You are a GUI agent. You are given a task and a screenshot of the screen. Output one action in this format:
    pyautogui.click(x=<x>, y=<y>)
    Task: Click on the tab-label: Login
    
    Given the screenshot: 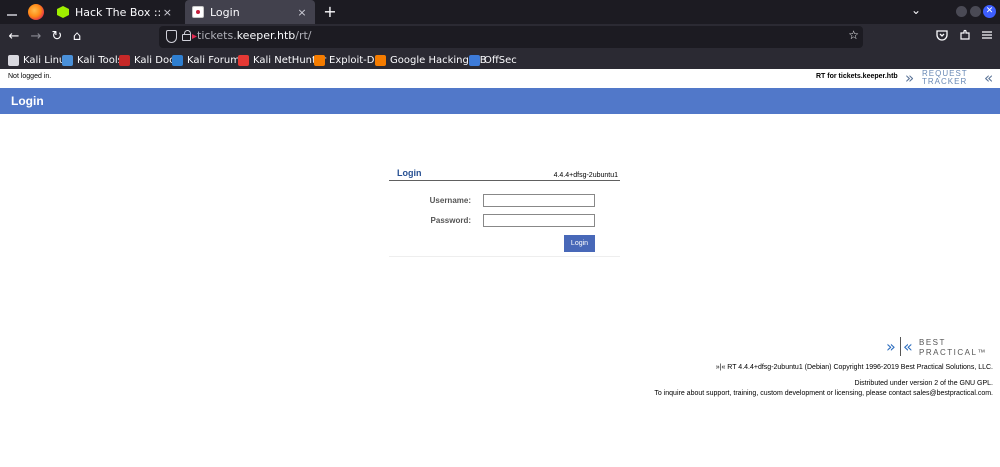 What is the action you would take?
    pyautogui.click(x=225, y=12)
    